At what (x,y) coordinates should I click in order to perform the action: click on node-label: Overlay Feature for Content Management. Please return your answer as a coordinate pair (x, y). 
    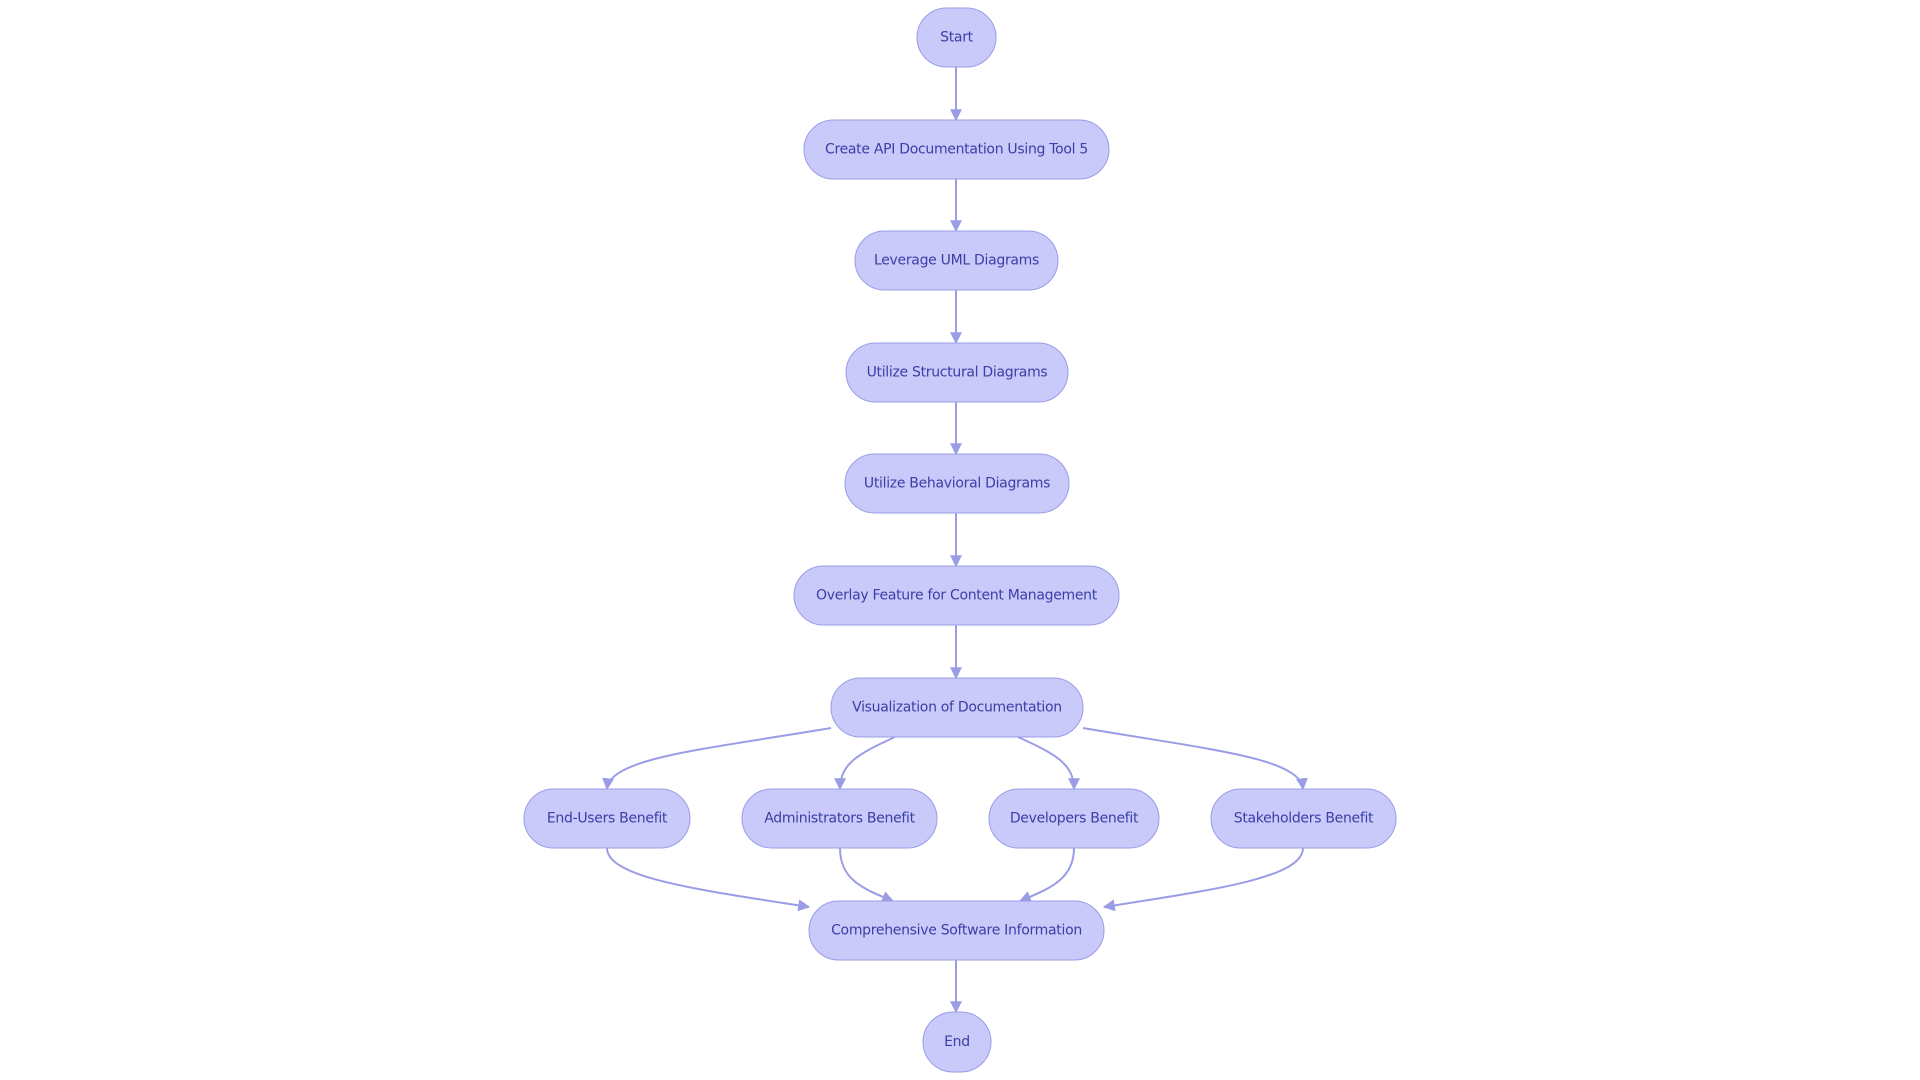
    Looking at the image, I should click on (957, 596).